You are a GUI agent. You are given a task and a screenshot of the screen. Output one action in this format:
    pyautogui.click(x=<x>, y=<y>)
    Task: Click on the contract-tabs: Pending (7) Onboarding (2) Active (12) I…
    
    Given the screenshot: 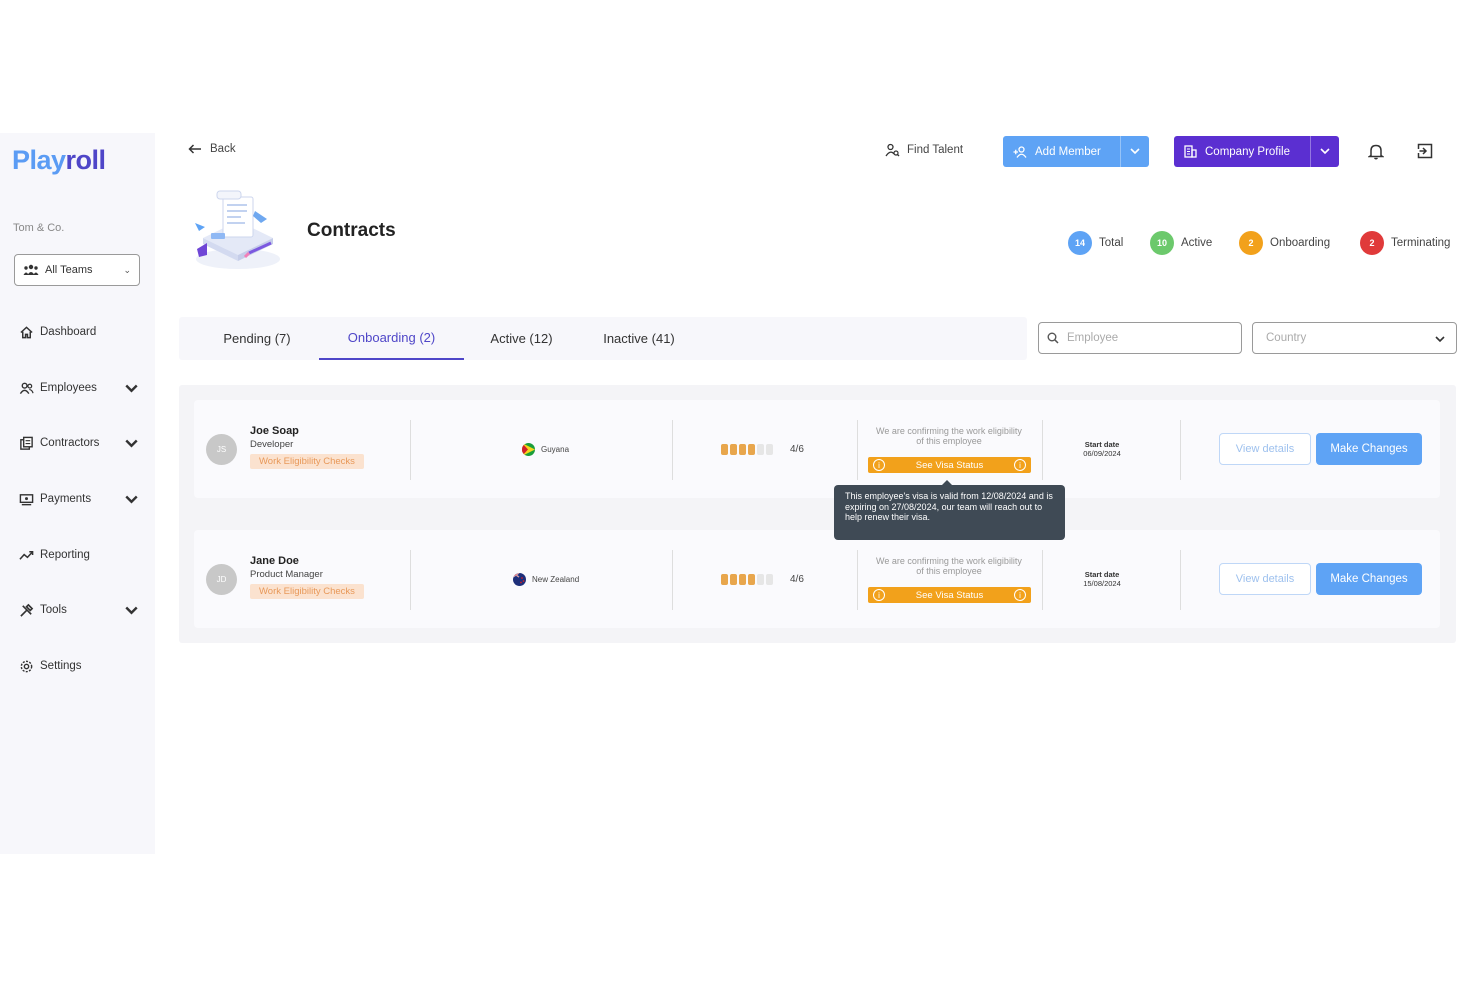 What is the action you would take?
    pyautogui.click(x=603, y=338)
    